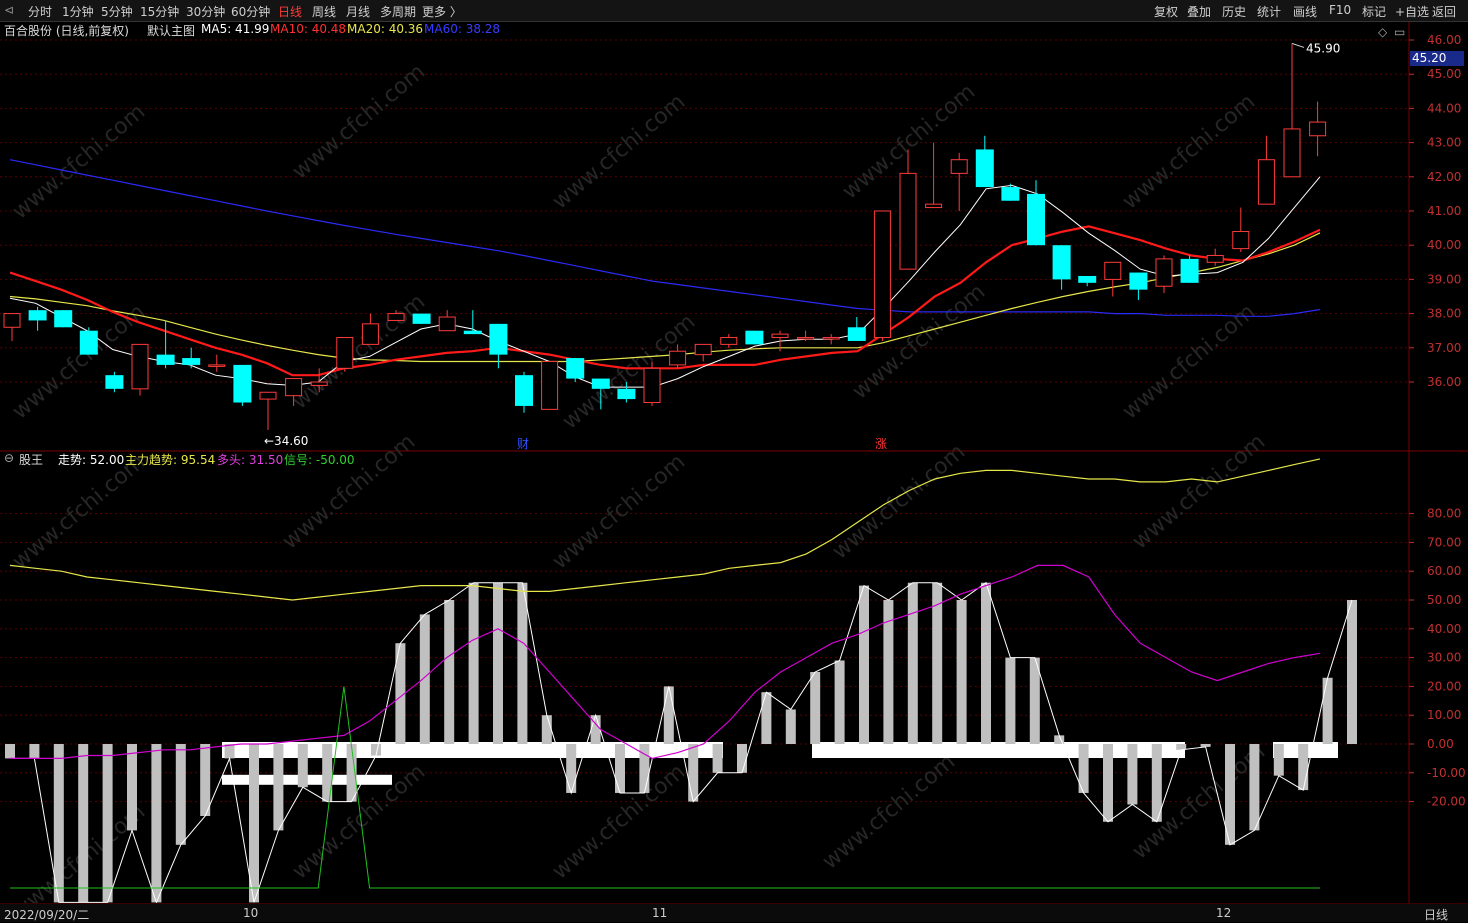 The width and height of the screenshot is (1468, 923). Describe the element at coordinates (1269, 11) in the screenshot. I see `toolbar-button-3: 统计` at that location.